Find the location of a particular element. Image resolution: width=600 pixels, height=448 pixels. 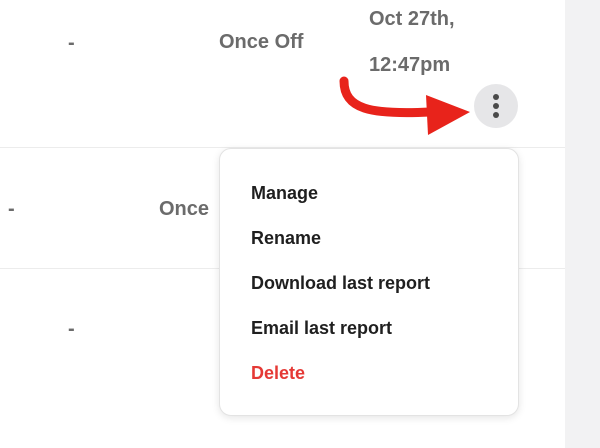

menu-item-download-last-report: Download last report is located at coordinates (340, 283).